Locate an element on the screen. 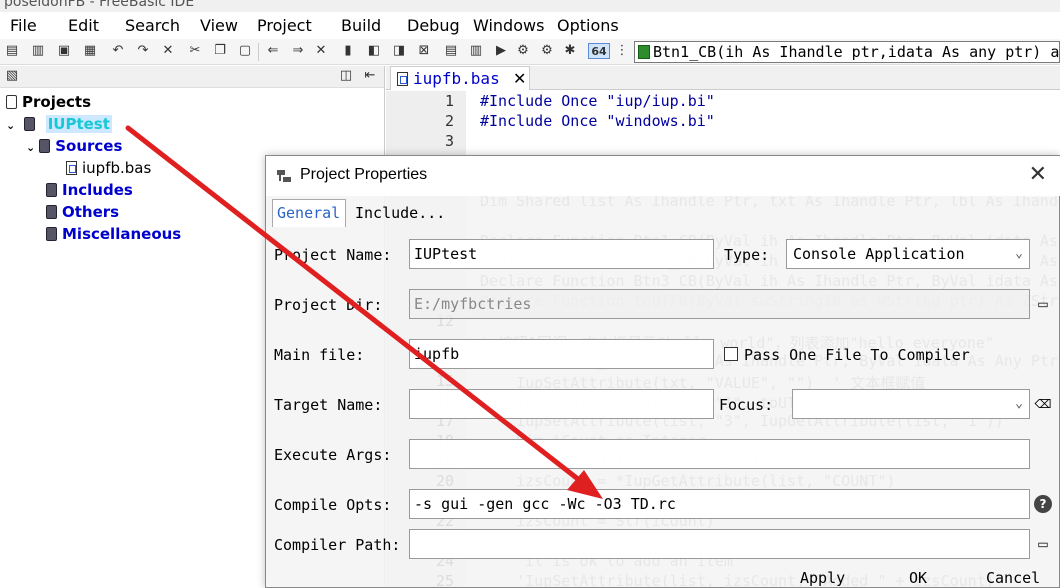 The image size is (1060, 588). tab-general: General is located at coordinates (309, 213).